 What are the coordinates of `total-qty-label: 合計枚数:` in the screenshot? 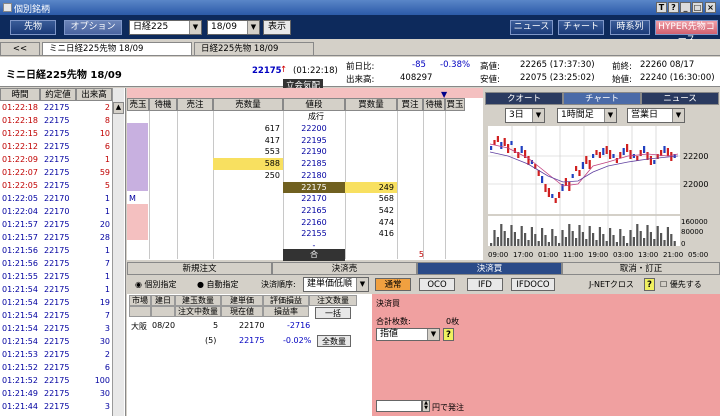 It's located at (393, 321).